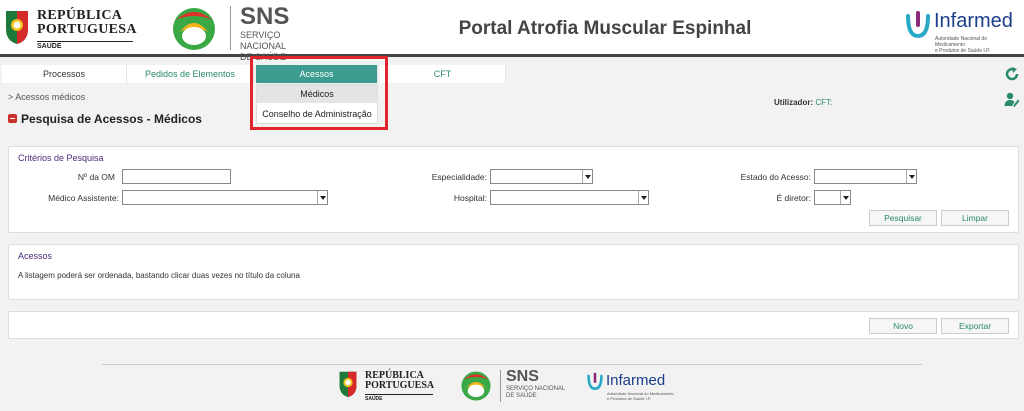 Image resolution: width=1024 pixels, height=411 pixels. Describe the element at coordinates (963, 51) in the screenshot. I see `infarmed-sub2: e Produtos de Saúde I.P.` at that location.